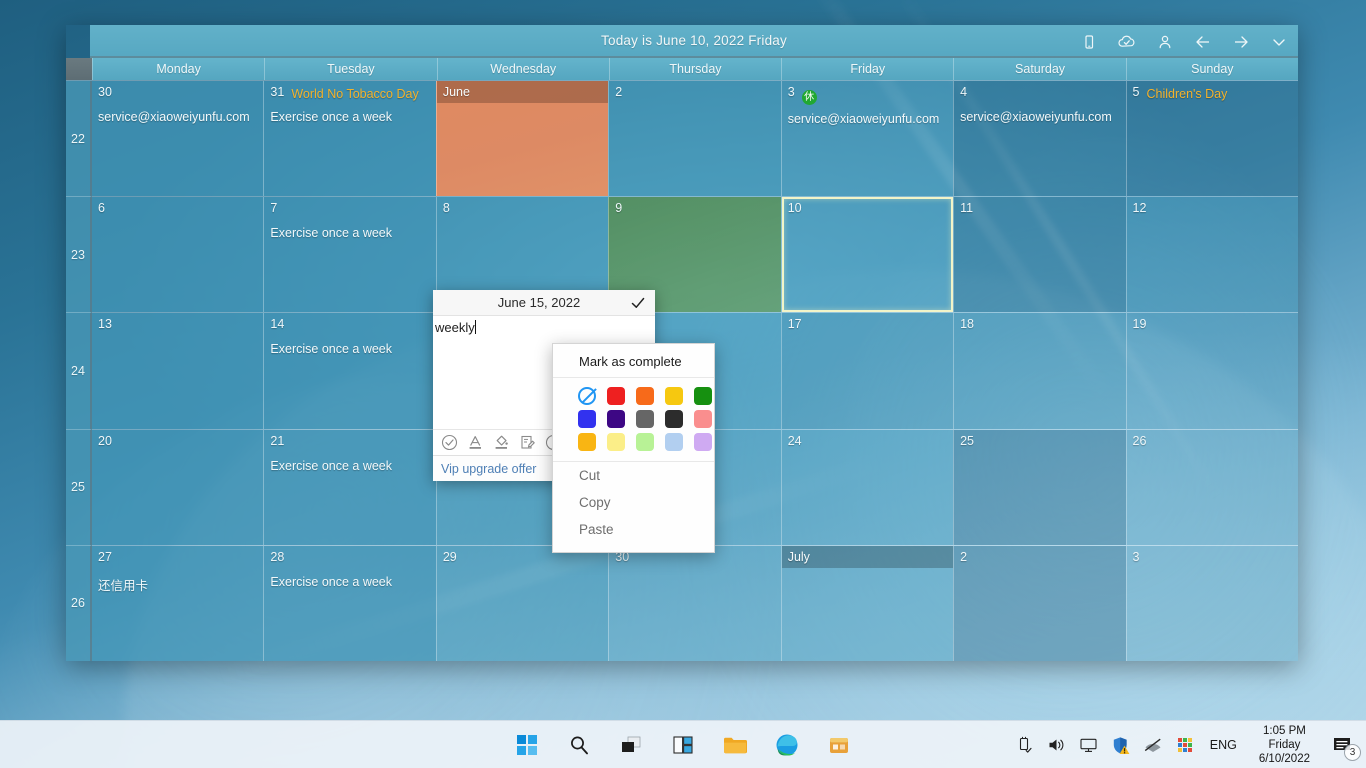  I want to click on day-cell: July, so click(867, 603).